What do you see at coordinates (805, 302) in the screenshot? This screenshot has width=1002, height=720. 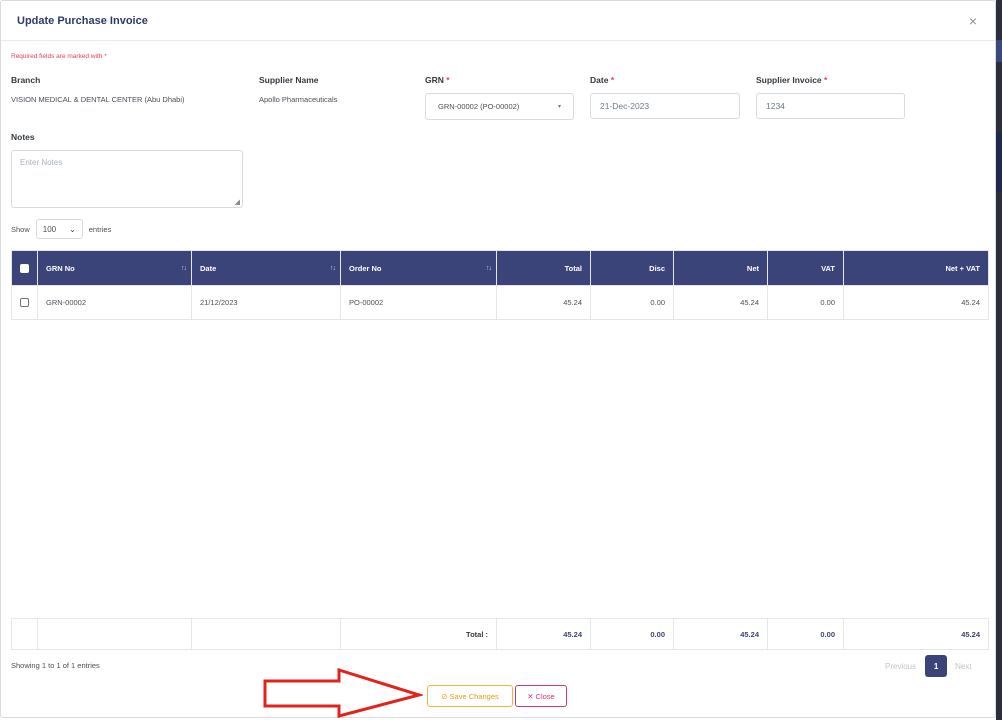 I see `cell-vat: 0.00` at bounding box center [805, 302].